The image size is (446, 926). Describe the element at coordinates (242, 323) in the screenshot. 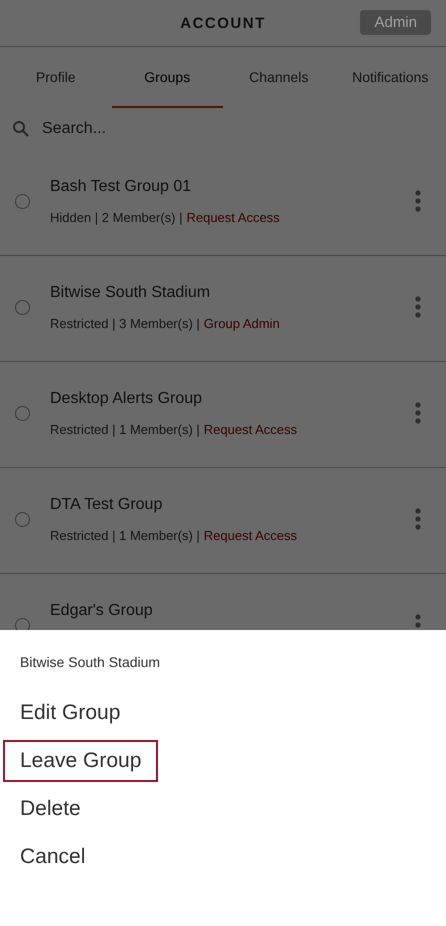

I see `group-action-link: Group Admin` at that location.